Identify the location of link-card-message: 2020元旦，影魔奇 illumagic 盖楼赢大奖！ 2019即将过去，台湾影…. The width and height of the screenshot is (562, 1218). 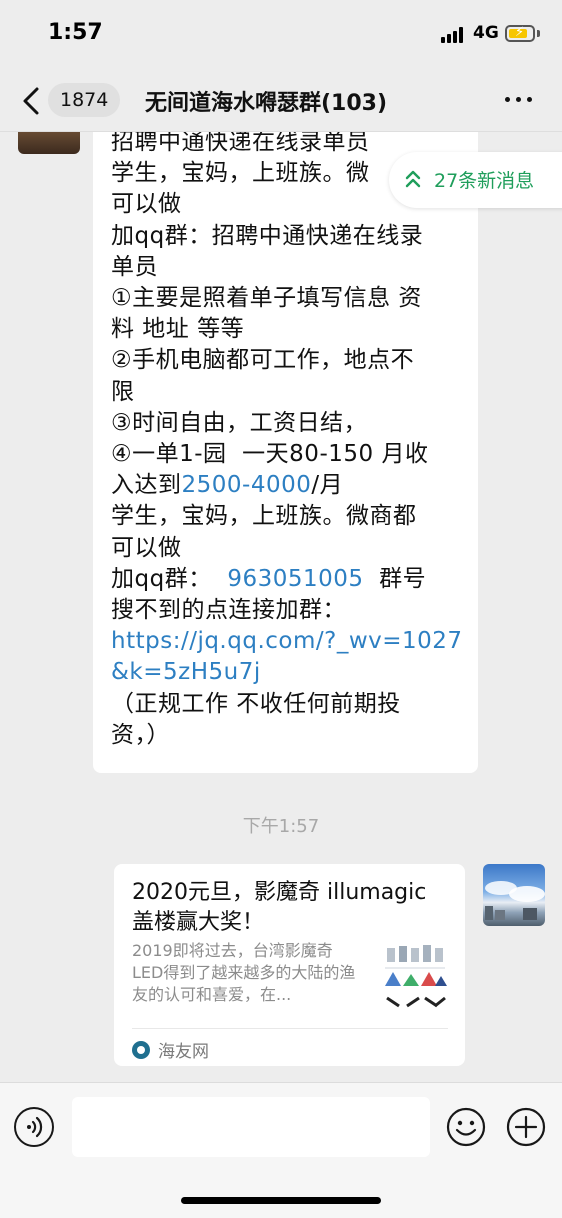
(289, 965).